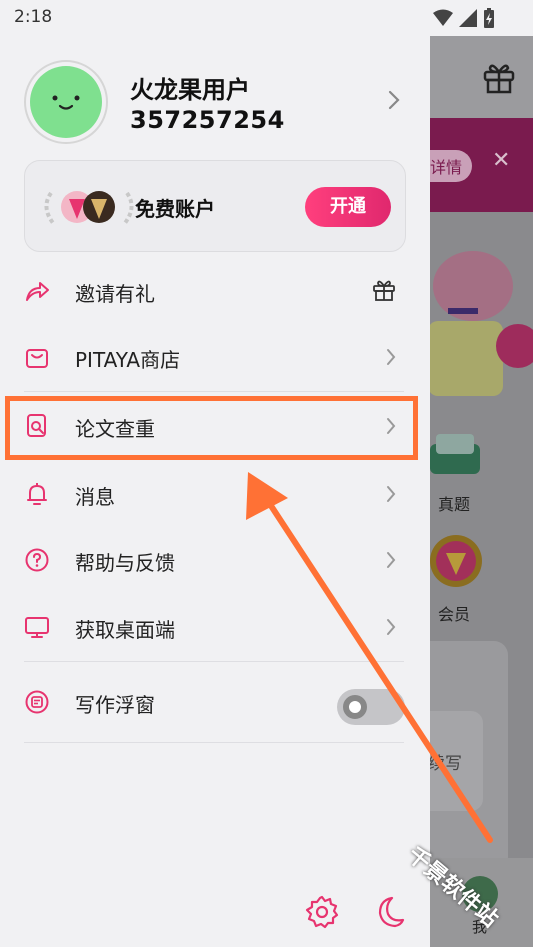  Describe the element at coordinates (468, 18) in the screenshot. I see `signal-icon` at that location.